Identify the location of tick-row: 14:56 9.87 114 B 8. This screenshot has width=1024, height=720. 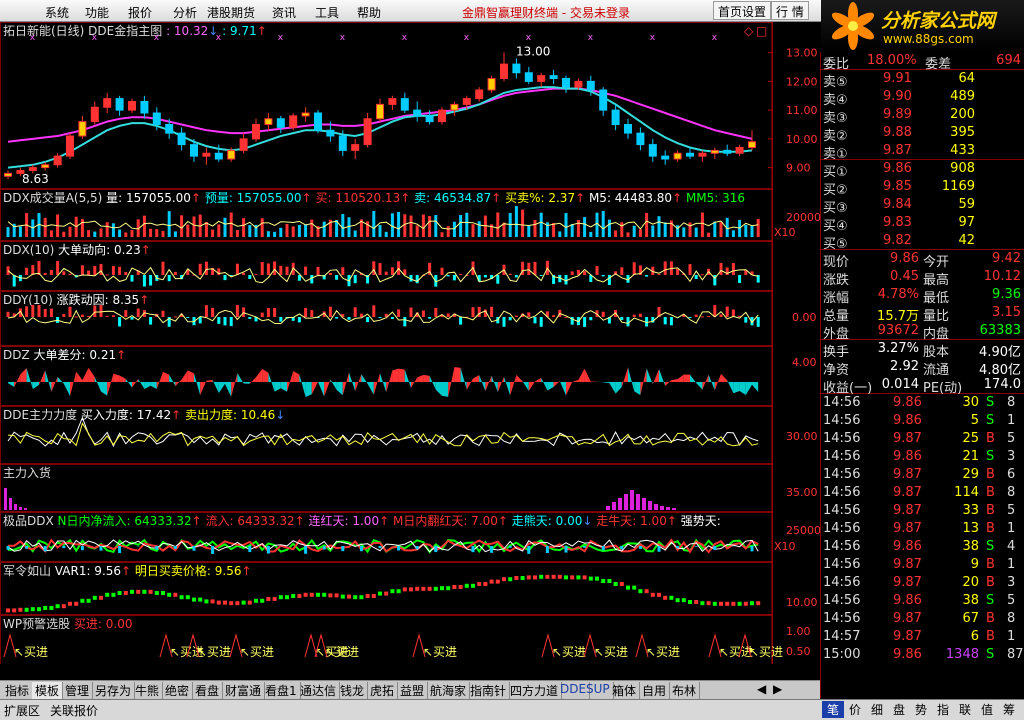
(922, 493).